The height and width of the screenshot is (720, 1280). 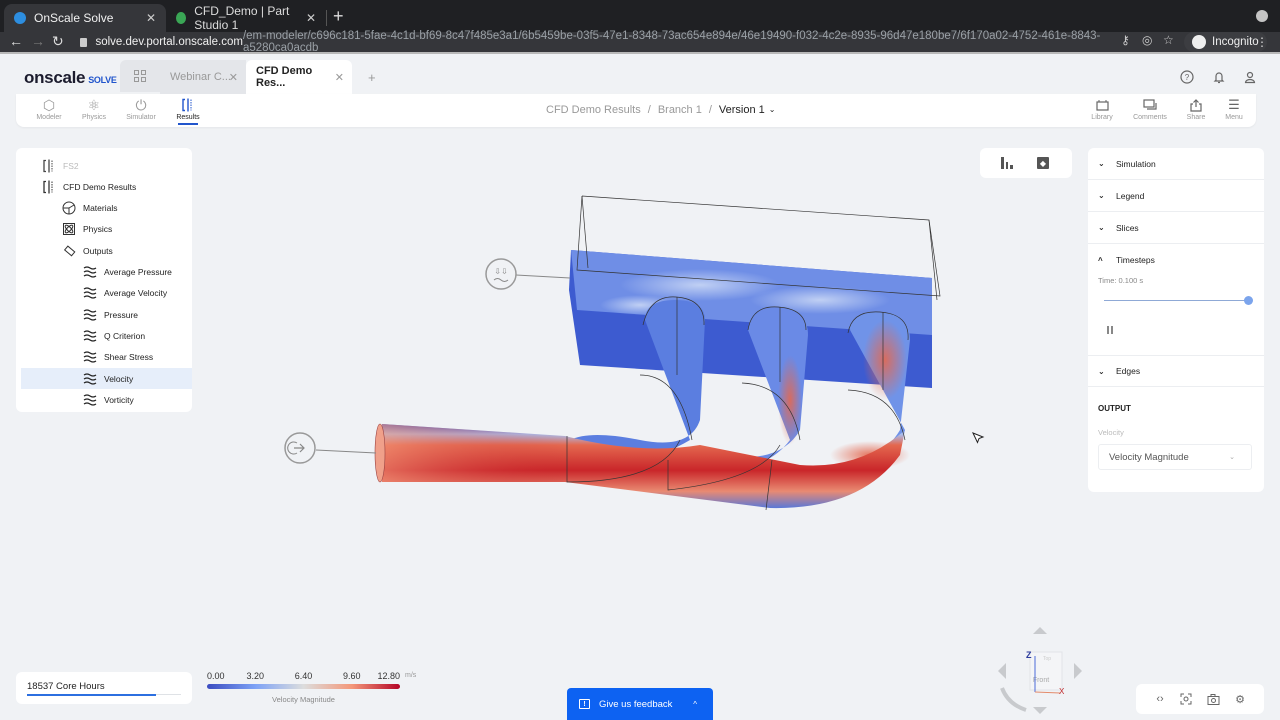 I want to click on tree-item-label: FS2, so click(x=71, y=165).